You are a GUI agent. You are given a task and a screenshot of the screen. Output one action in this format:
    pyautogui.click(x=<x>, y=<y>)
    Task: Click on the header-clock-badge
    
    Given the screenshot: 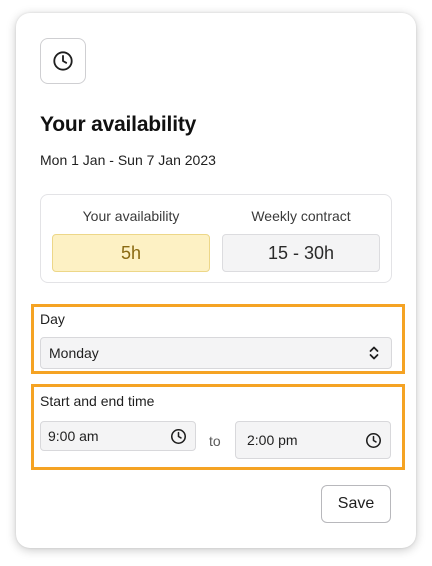 What is the action you would take?
    pyautogui.click(x=63, y=61)
    